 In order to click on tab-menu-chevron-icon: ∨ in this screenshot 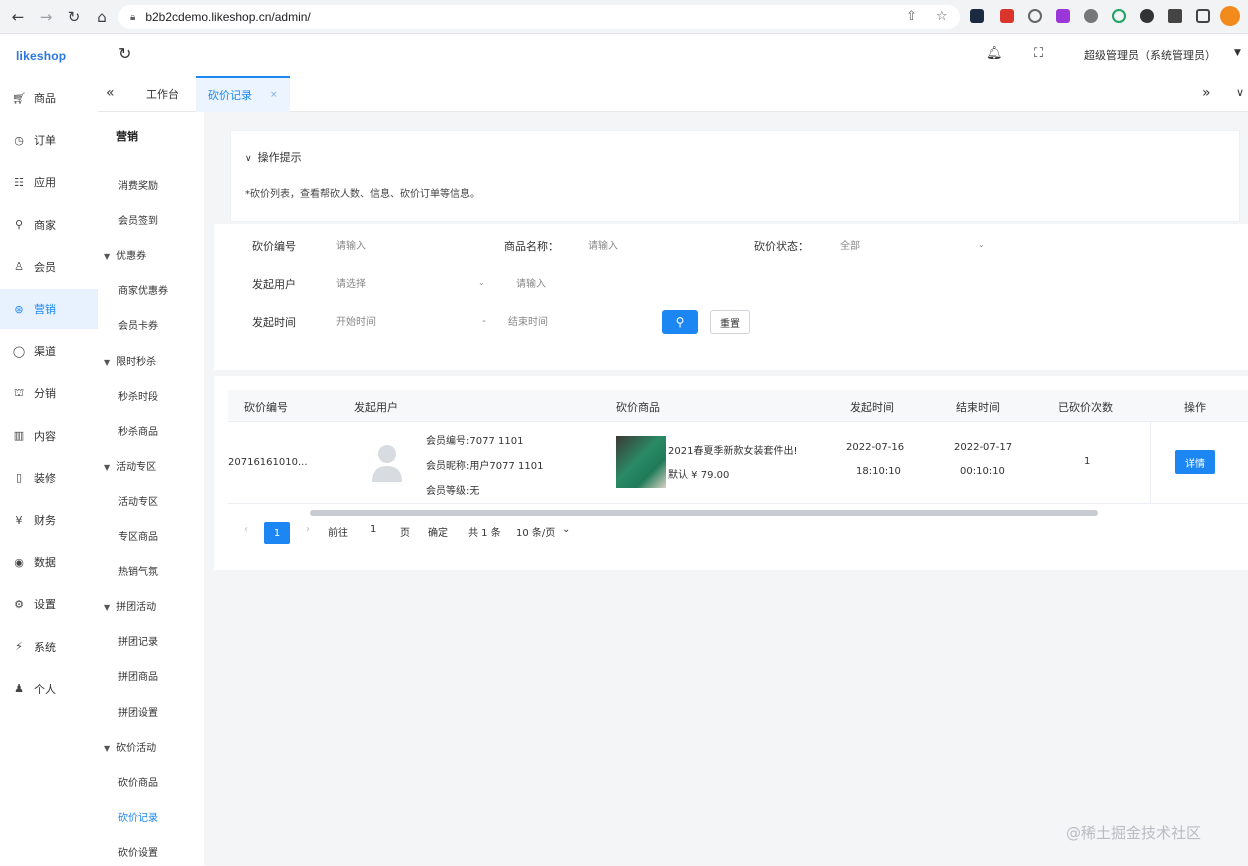, I will do `click(1240, 92)`.